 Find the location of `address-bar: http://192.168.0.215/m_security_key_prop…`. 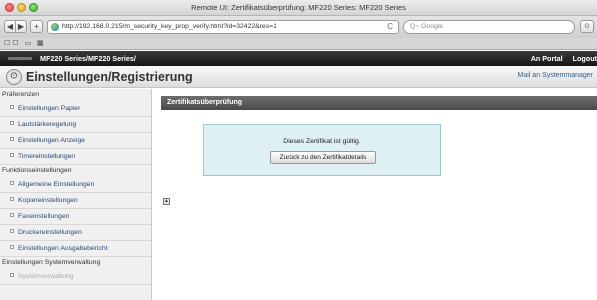

address-bar: http://192.168.0.215/m_security_key_prop… is located at coordinates (223, 27).